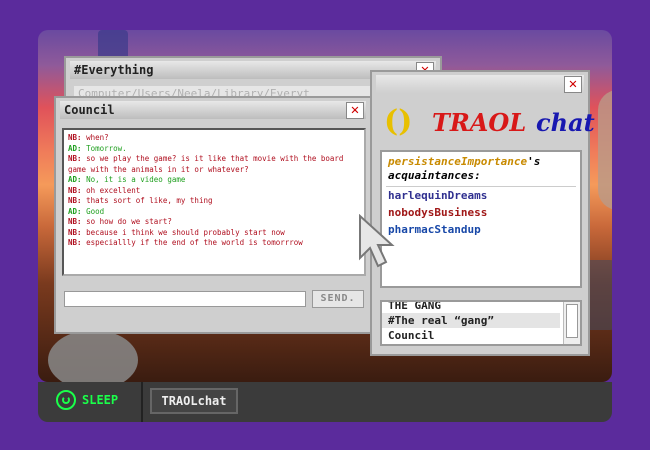  I want to click on send-button: SEND., so click(338, 299).